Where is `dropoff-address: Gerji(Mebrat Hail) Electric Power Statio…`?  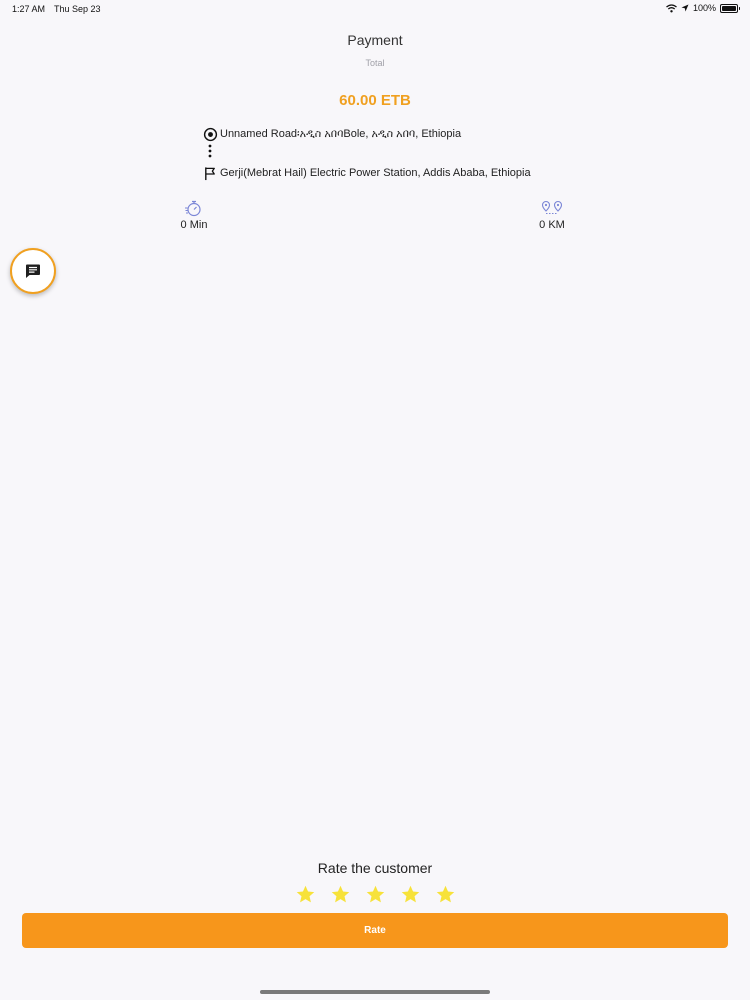
dropoff-address: Gerji(Mebrat Hail) Electric Power Statio… is located at coordinates (375, 173).